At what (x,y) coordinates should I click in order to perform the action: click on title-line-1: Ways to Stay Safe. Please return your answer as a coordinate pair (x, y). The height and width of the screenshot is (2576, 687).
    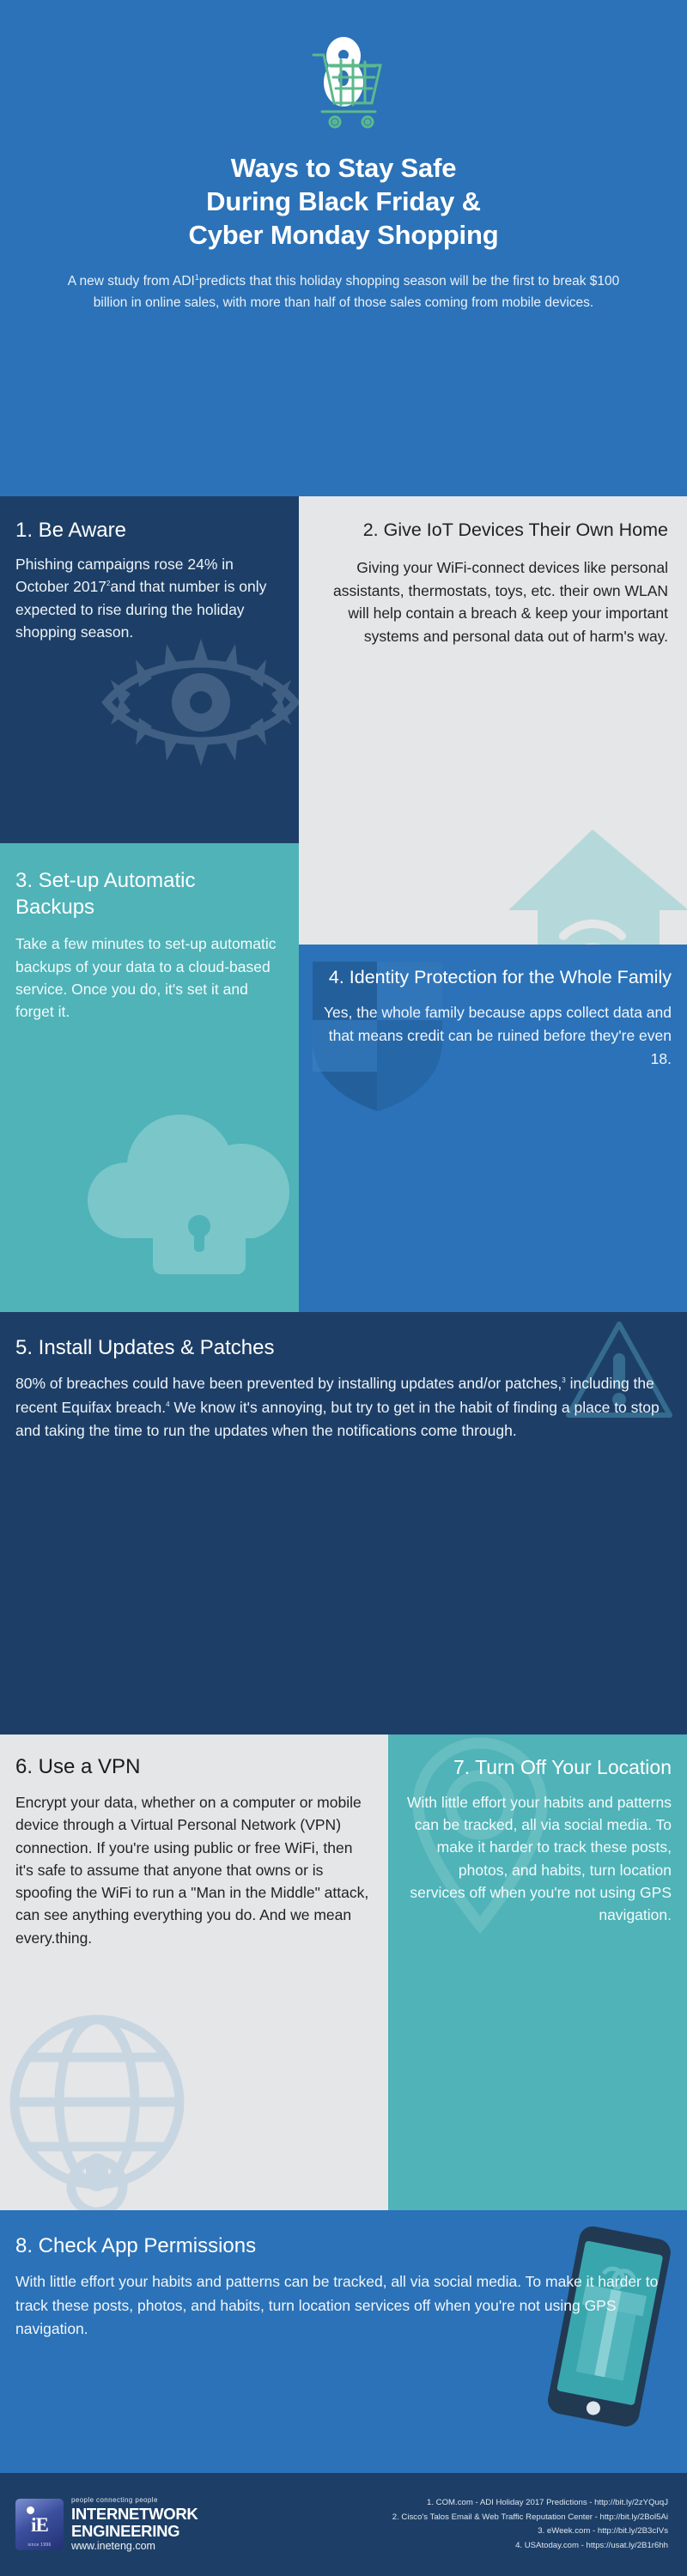
    Looking at the image, I should click on (343, 168).